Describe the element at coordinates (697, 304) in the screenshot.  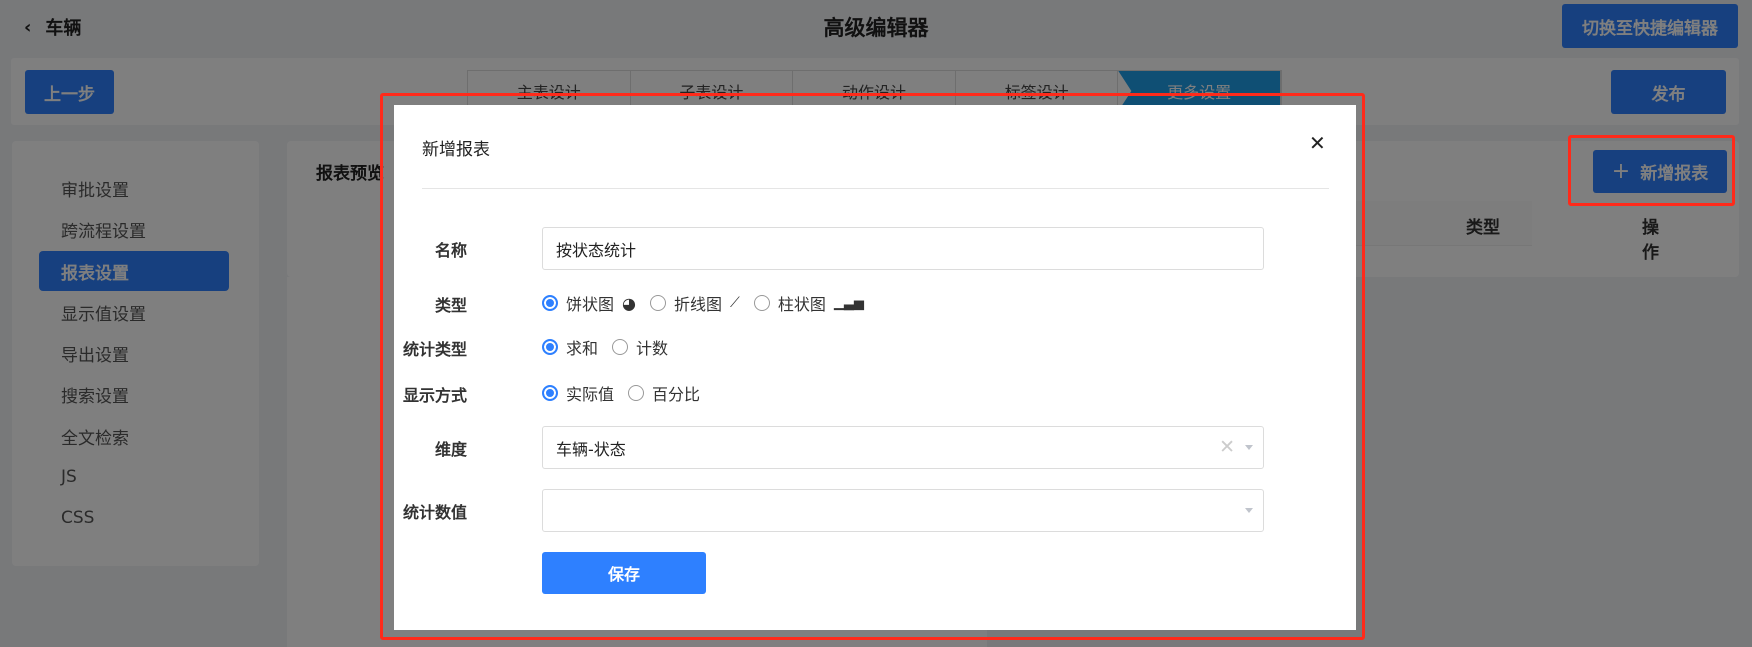
I see `radio-label: 折线图` at that location.